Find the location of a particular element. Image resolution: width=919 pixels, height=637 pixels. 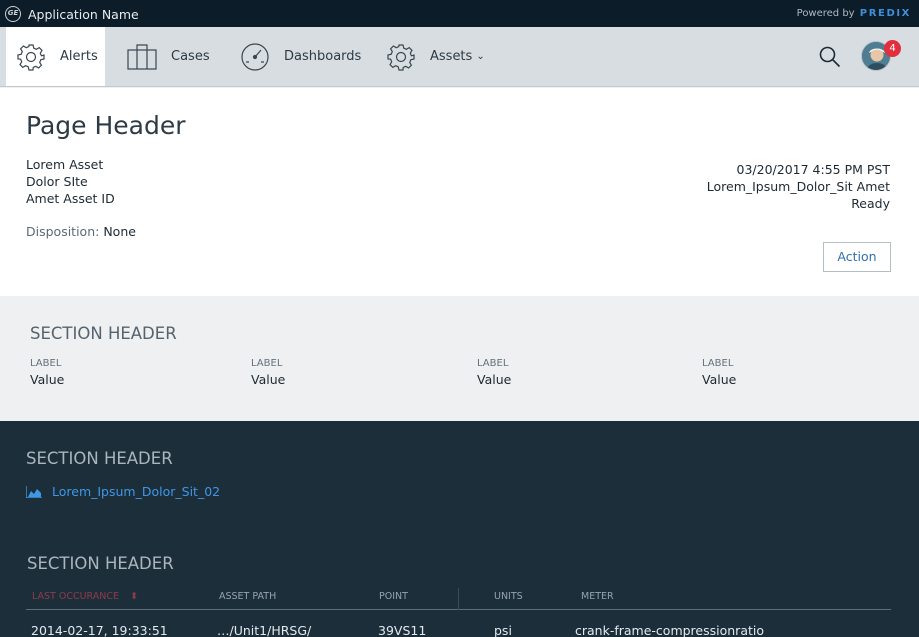

nav-item-dashboards: Dashboards is located at coordinates (300, 56).